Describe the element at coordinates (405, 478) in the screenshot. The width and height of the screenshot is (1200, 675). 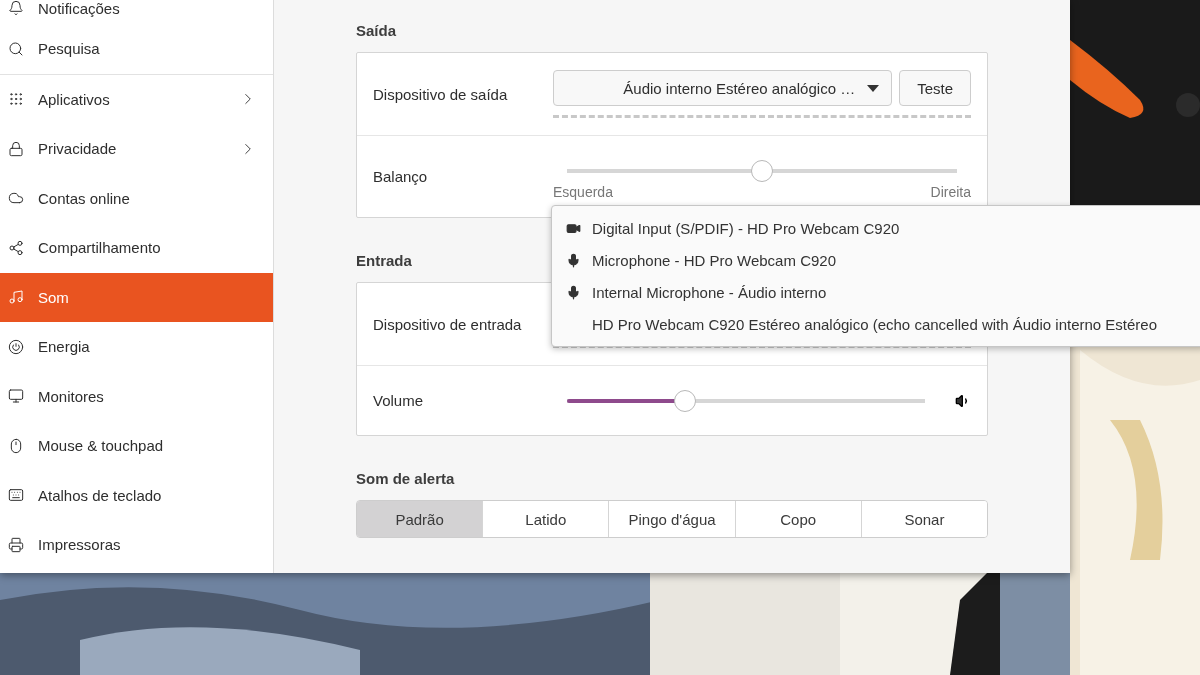
I see `section-heading: Som de alerta` at that location.